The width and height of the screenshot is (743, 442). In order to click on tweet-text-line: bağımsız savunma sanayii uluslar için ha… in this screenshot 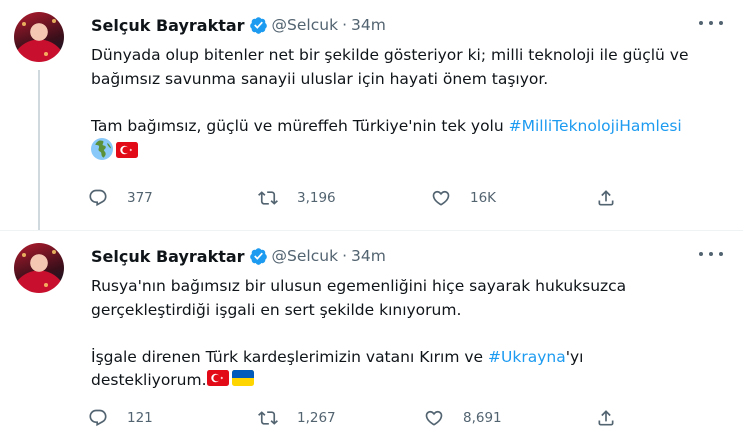, I will do `click(320, 78)`.